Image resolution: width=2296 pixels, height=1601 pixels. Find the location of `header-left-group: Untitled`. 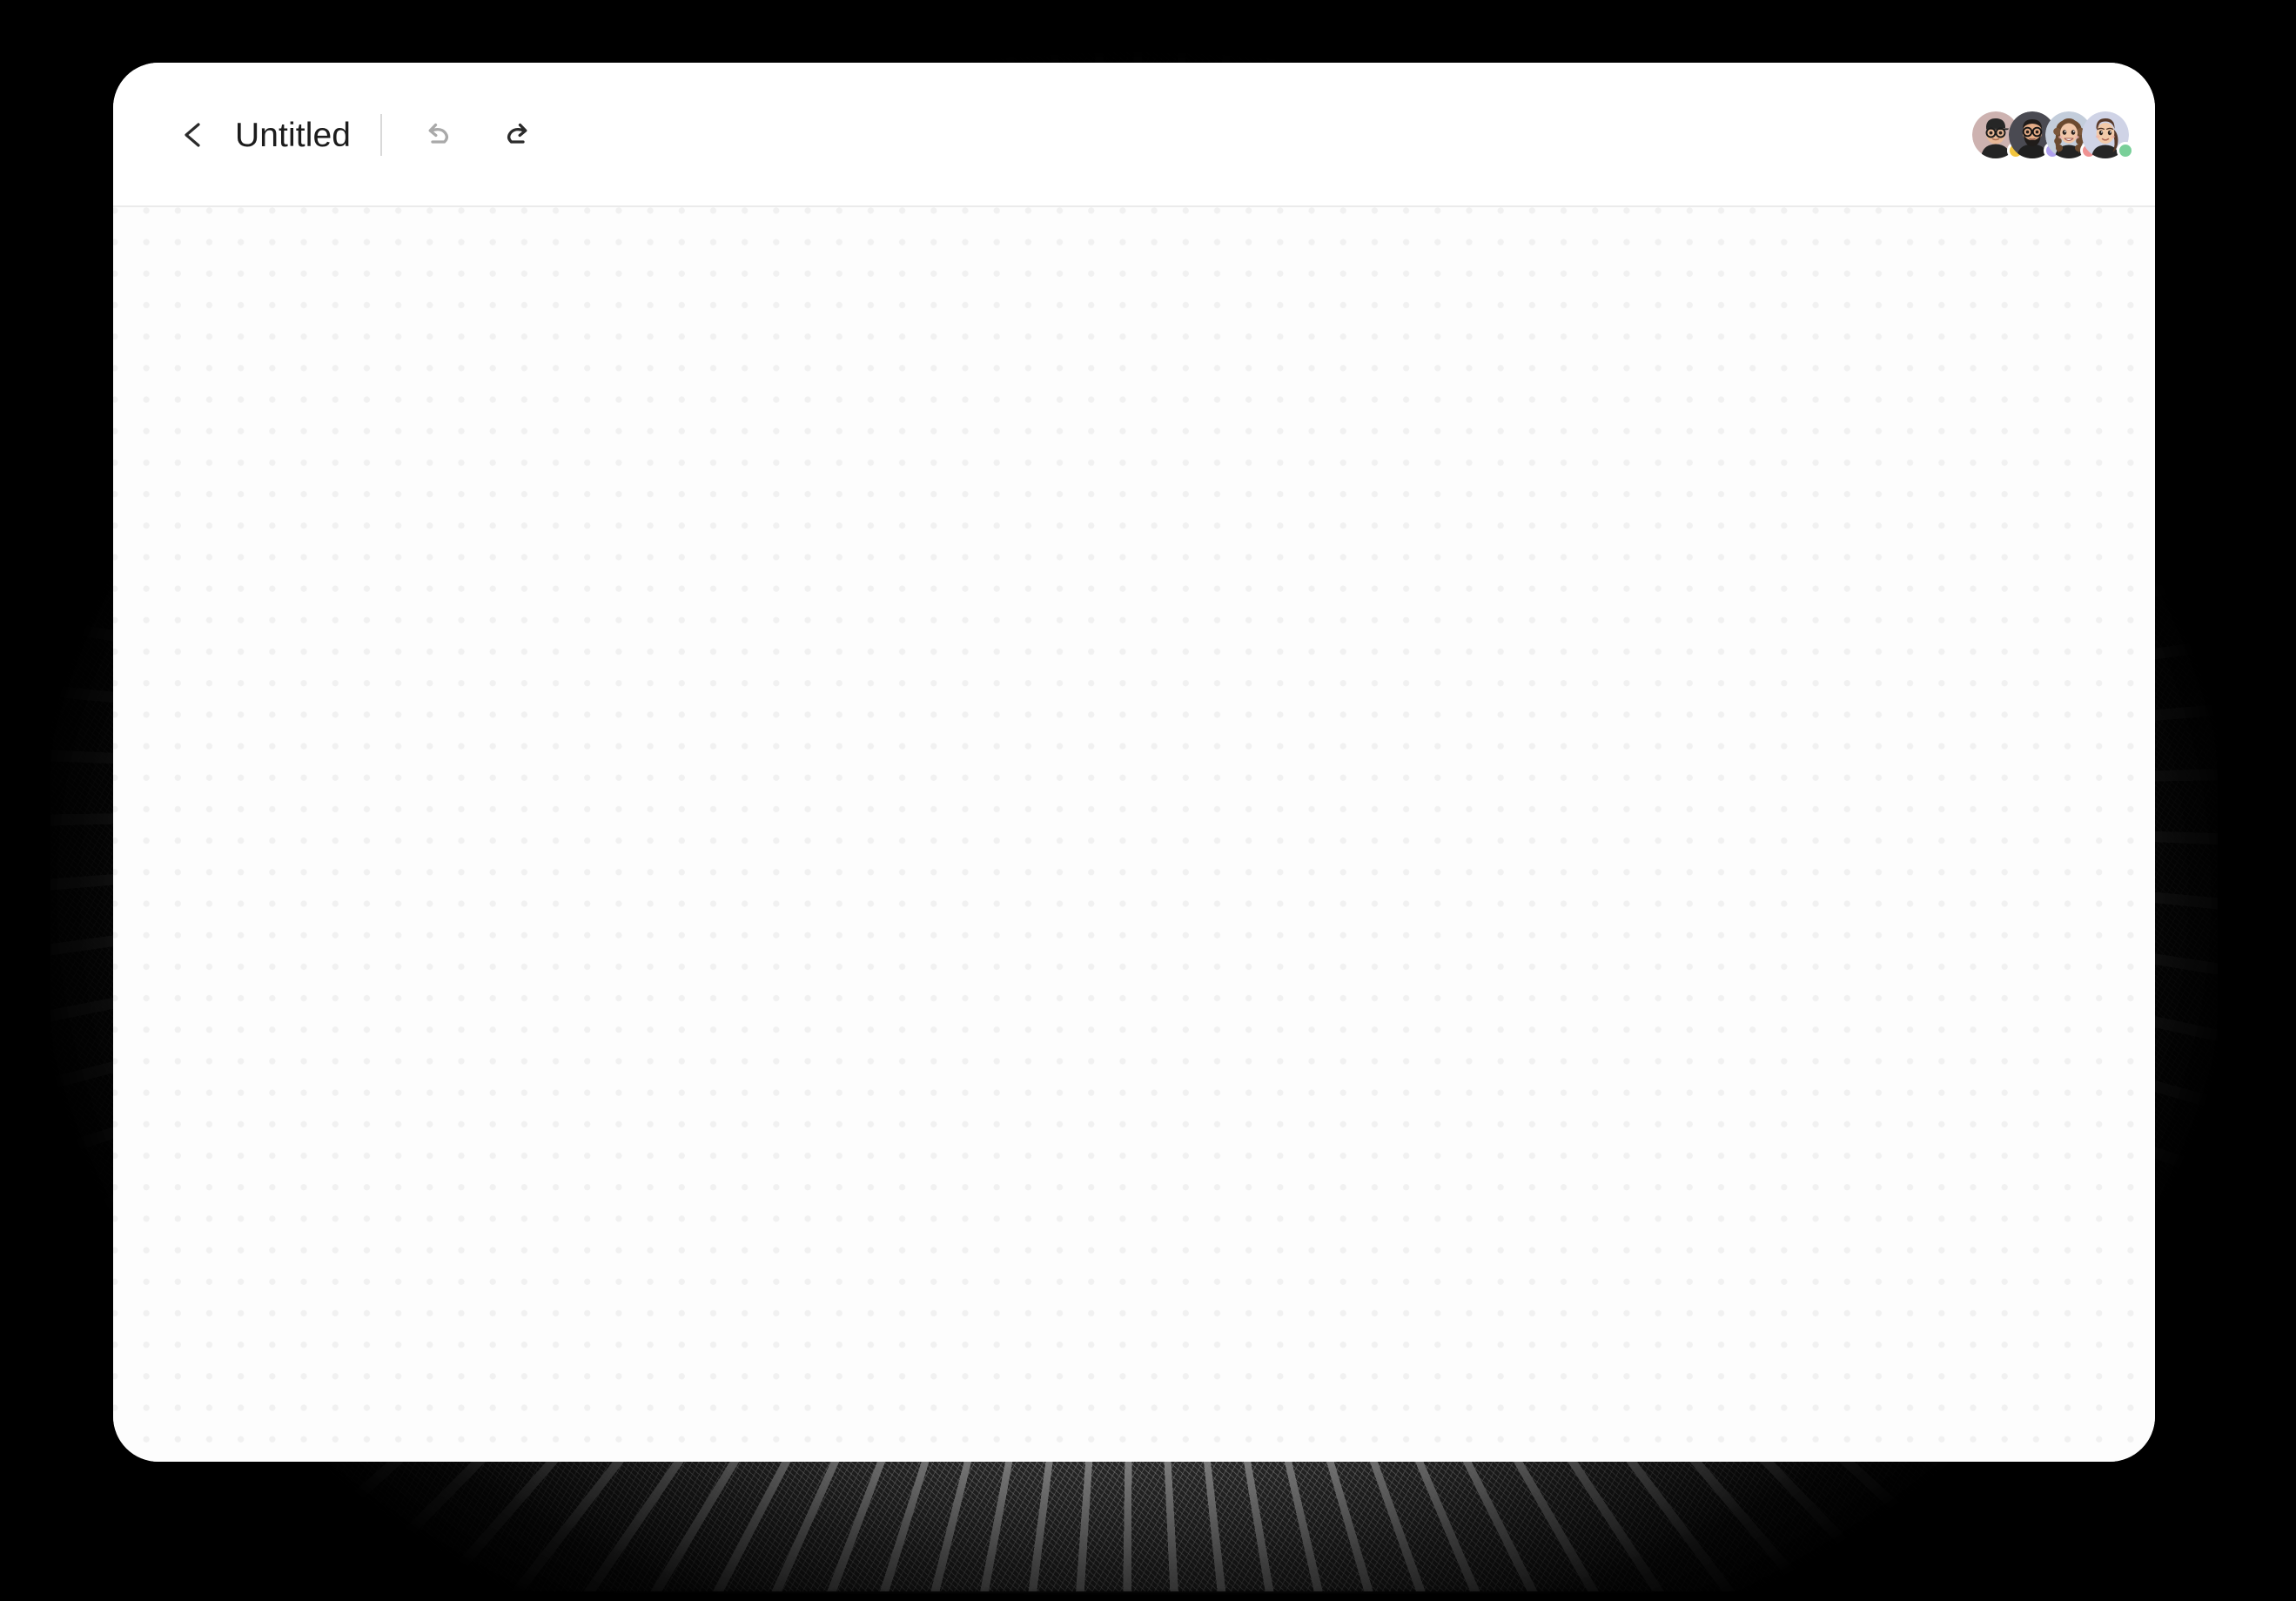

header-left-group: Untitled is located at coordinates (356, 135).